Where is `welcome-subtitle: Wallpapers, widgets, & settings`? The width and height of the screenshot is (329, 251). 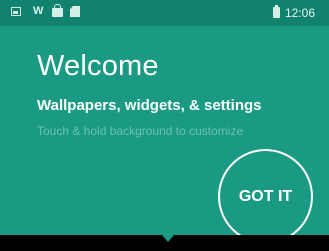
welcome-subtitle: Wallpapers, widgets, & settings is located at coordinates (149, 105).